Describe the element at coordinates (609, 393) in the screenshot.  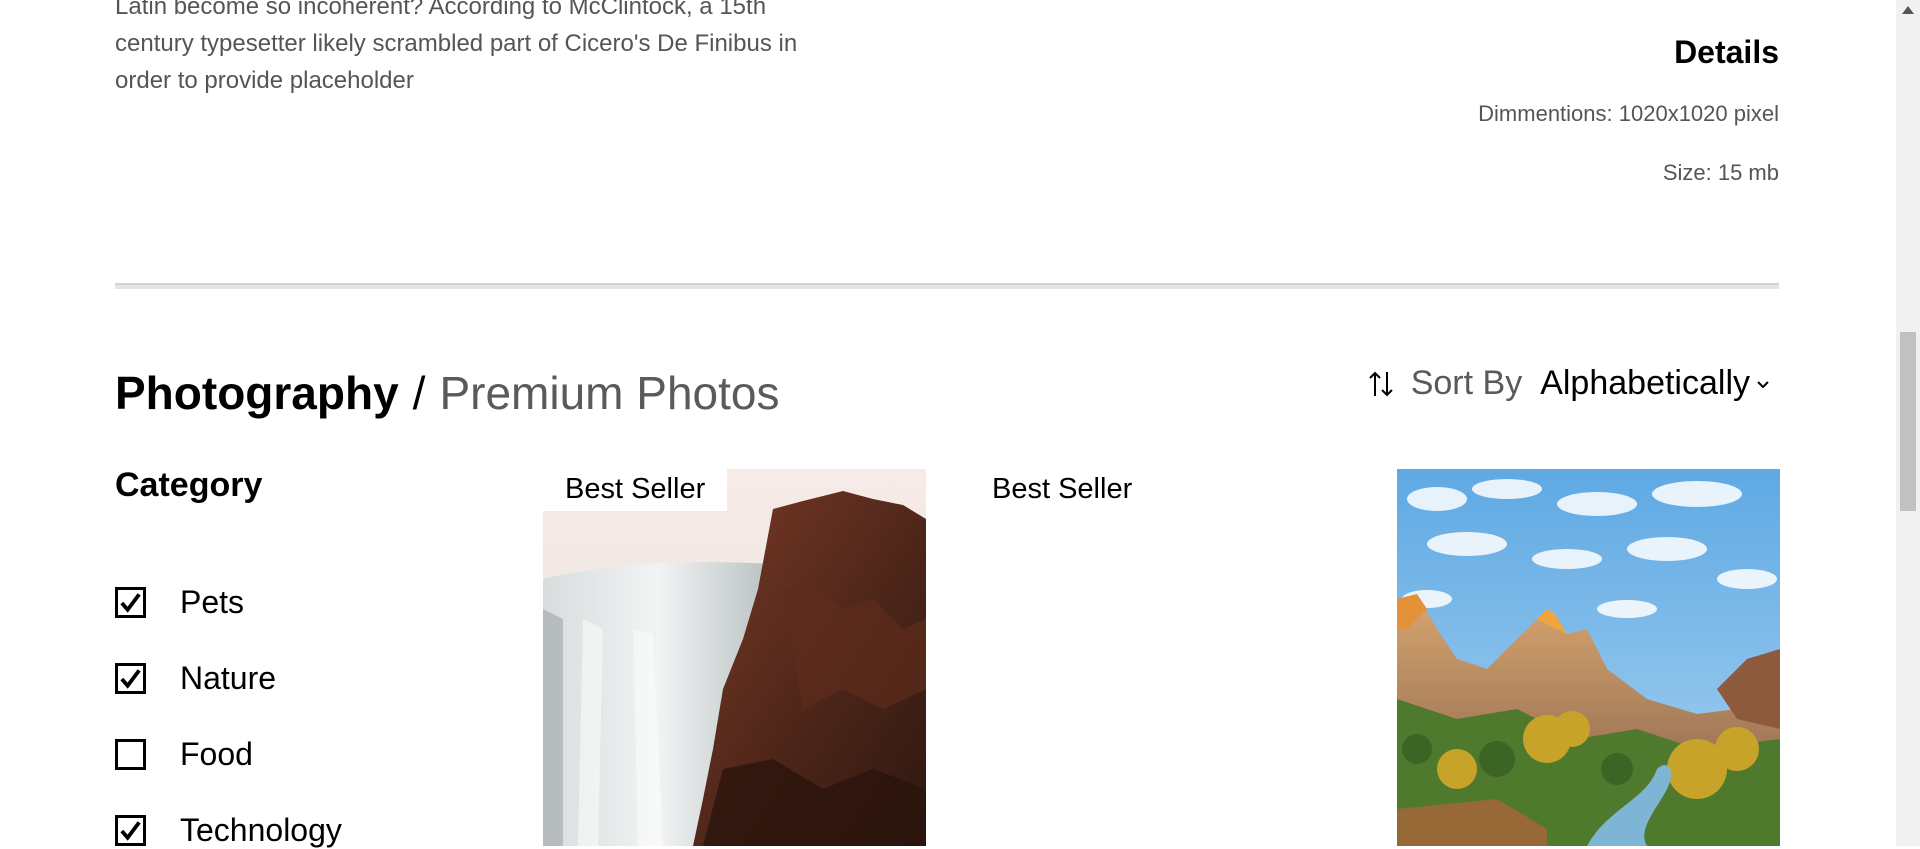
I see `breadcrumb-sub: Premium Photos` at that location.